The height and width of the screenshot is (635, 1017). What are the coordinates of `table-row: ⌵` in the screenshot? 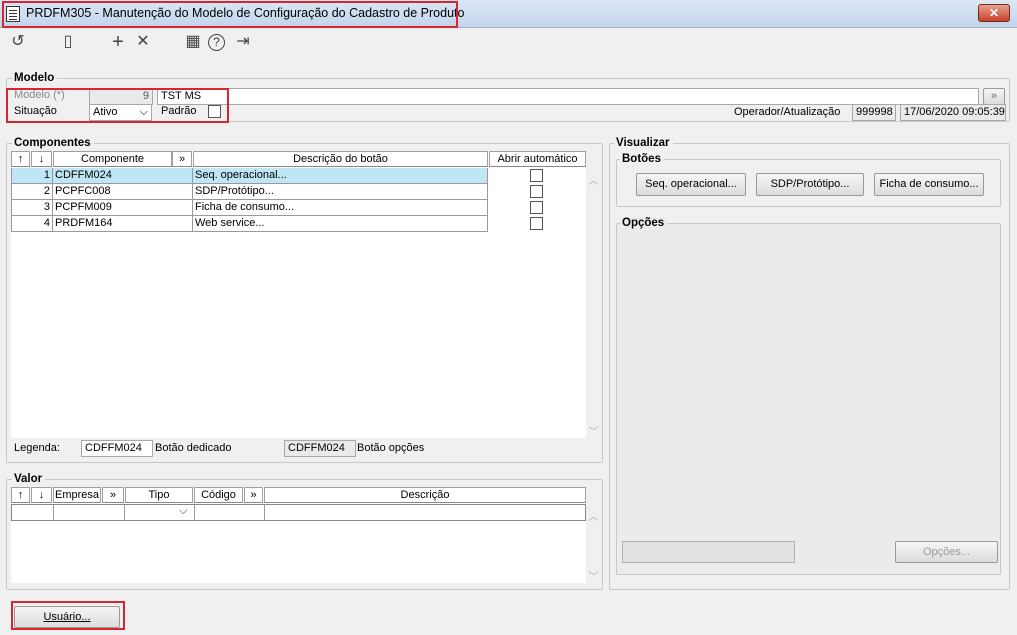 It's located at (298, 512).